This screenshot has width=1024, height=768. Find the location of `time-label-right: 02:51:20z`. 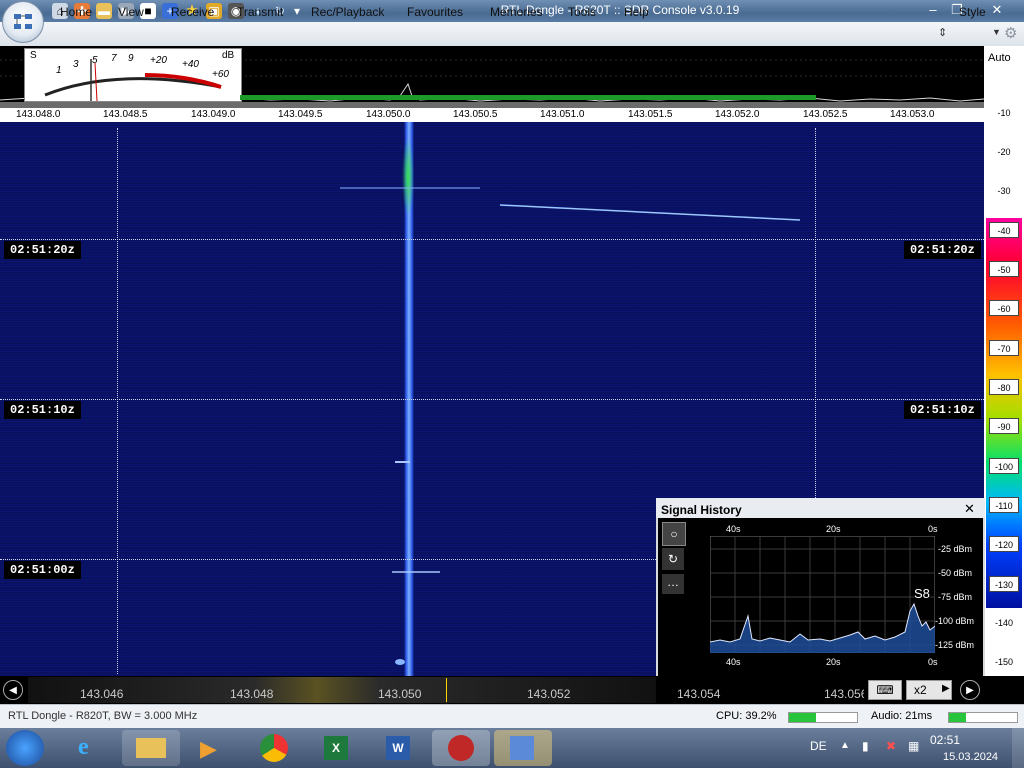

time-label-right: 02:51:20z is located at coordinates (942, 250).